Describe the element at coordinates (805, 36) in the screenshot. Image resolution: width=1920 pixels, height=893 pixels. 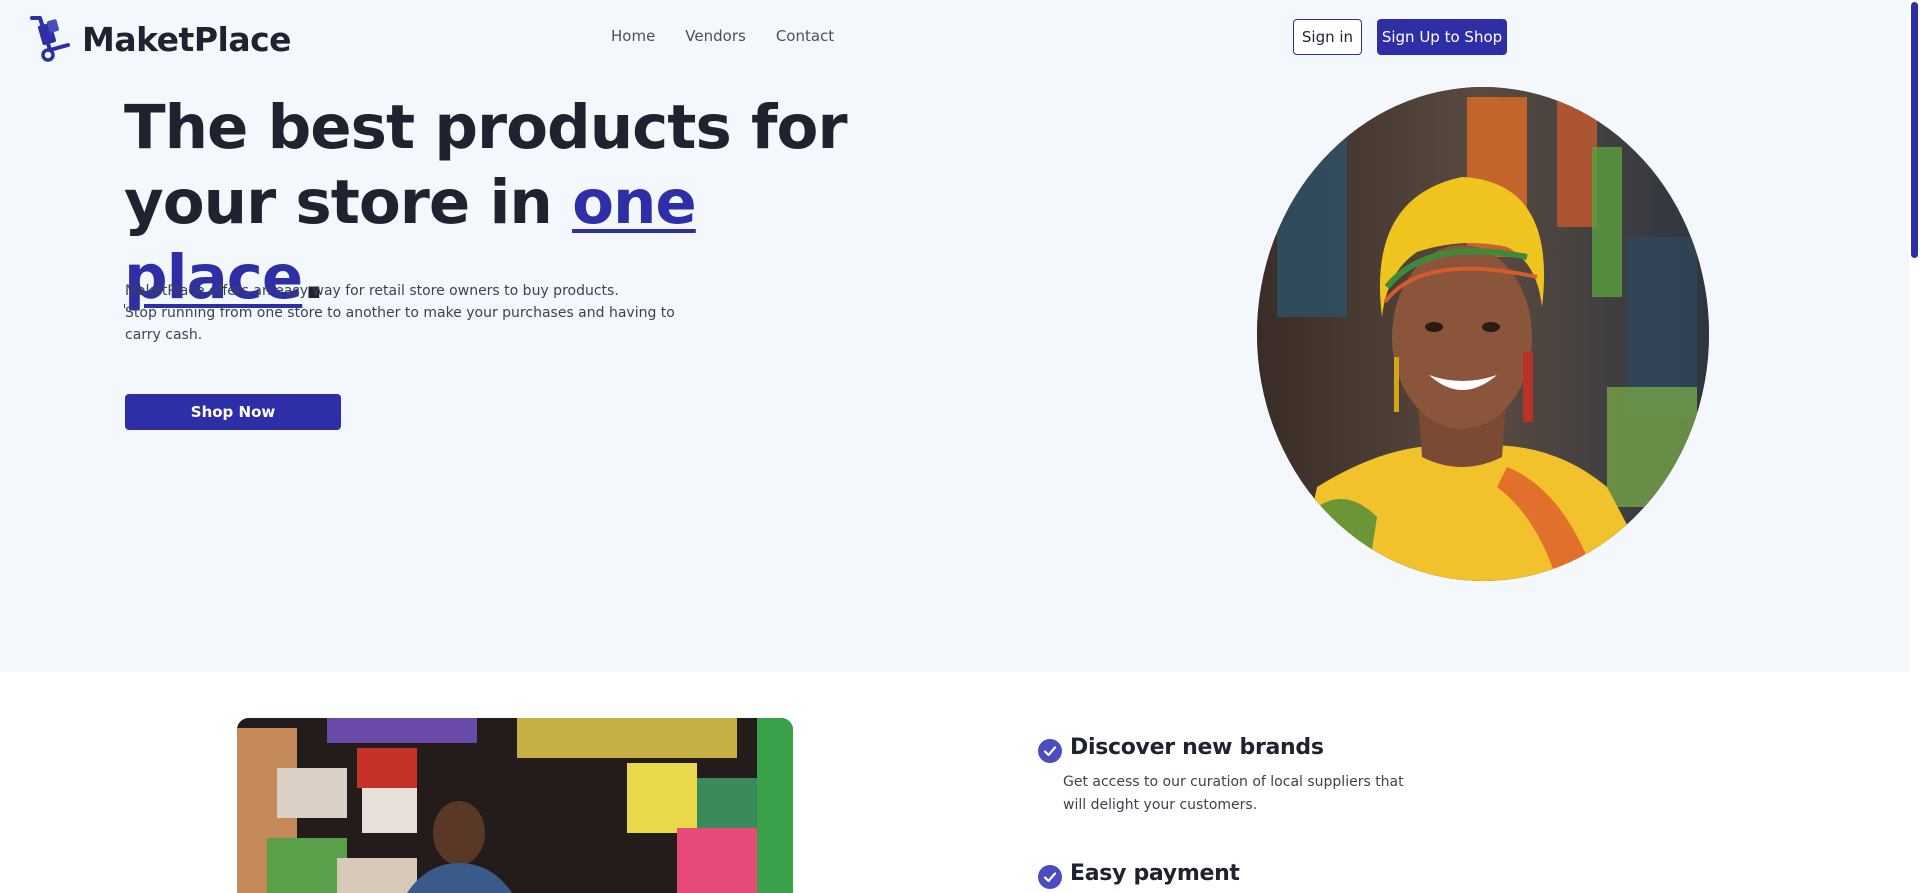
I see `nav-contact-link: Contact` at that location.